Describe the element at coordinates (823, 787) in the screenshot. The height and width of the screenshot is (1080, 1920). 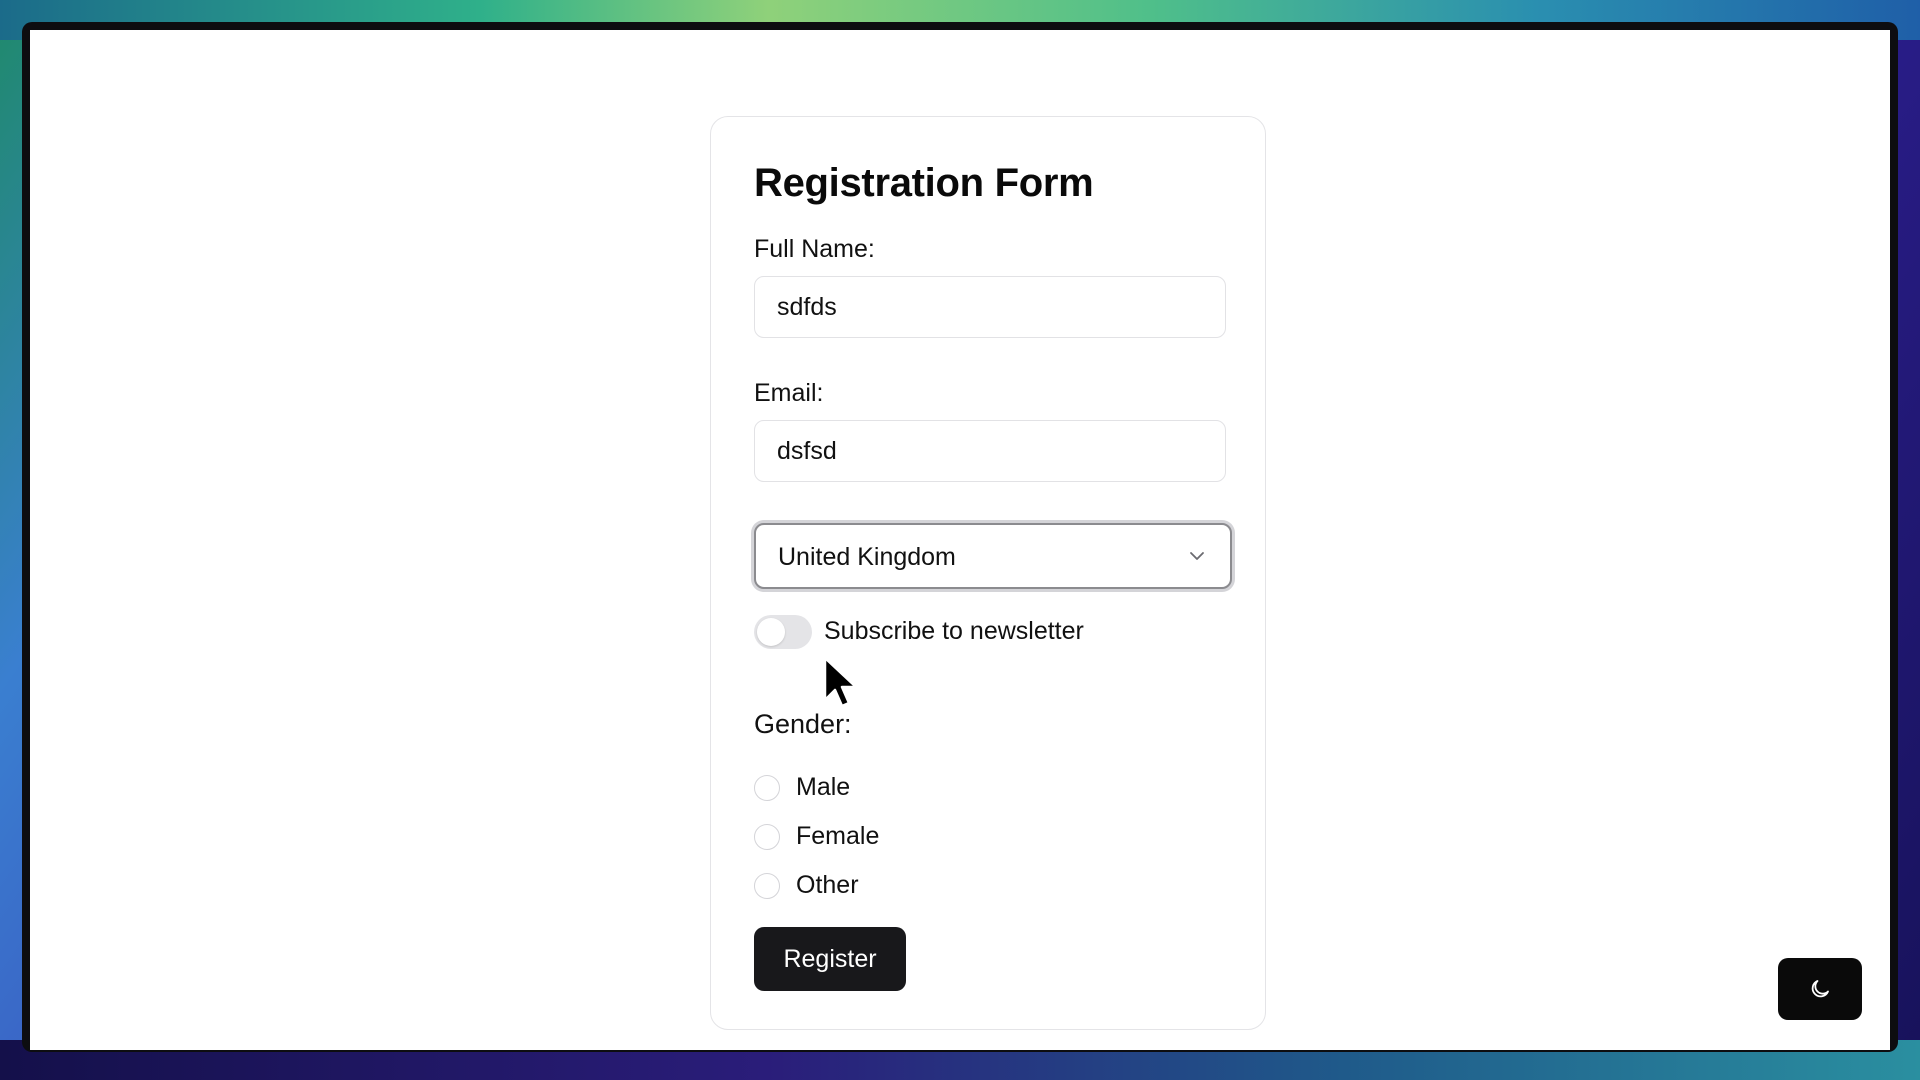
I see `gender-option-label: Male` at that location.